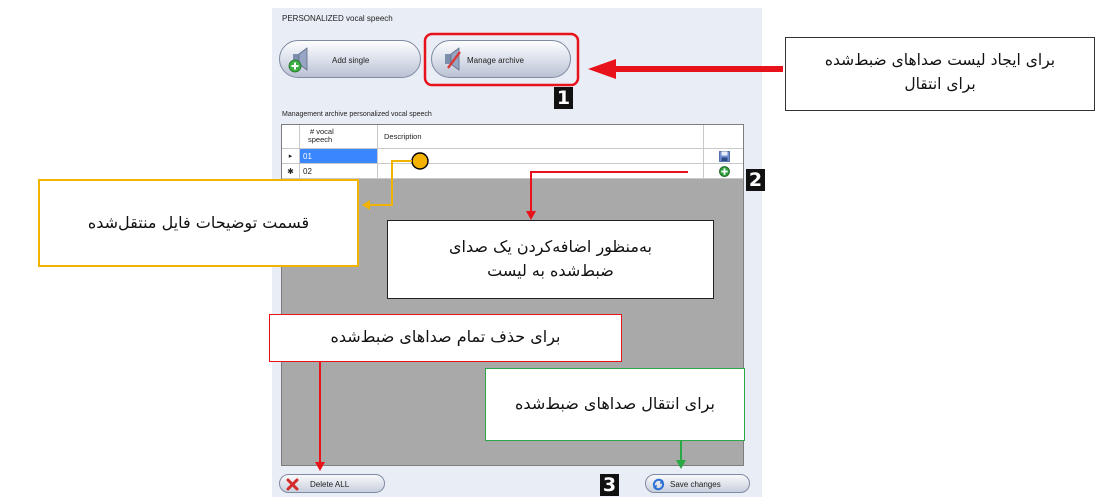 Image resolution: width=1103 pixels, height=497 pixels. I want to click on note-delete-all: برای حذف تمام صداهای ضبط‌شده, so click(445, 338).